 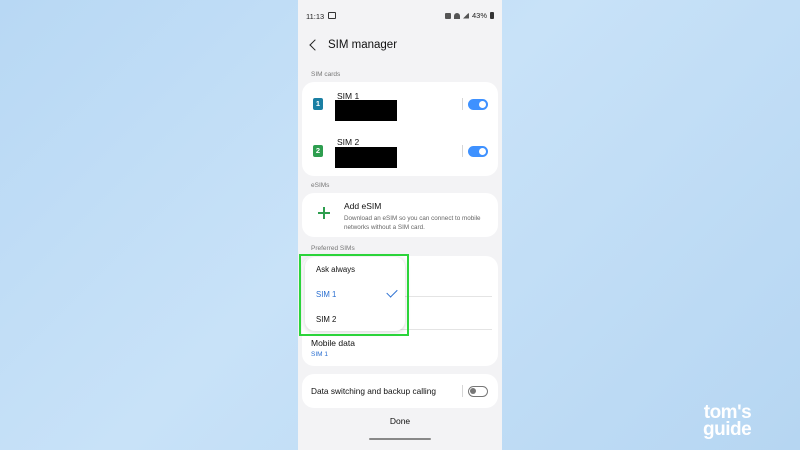 I want to click on plus-icon, so click(x=324, y=213).